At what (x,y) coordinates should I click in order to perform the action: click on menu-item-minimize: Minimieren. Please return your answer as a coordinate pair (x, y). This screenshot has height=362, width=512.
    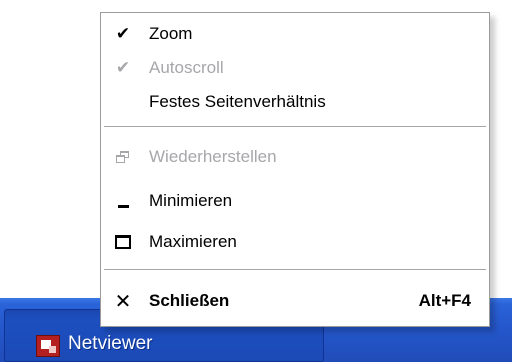
    Looking at the image, I should click on (295, 201).